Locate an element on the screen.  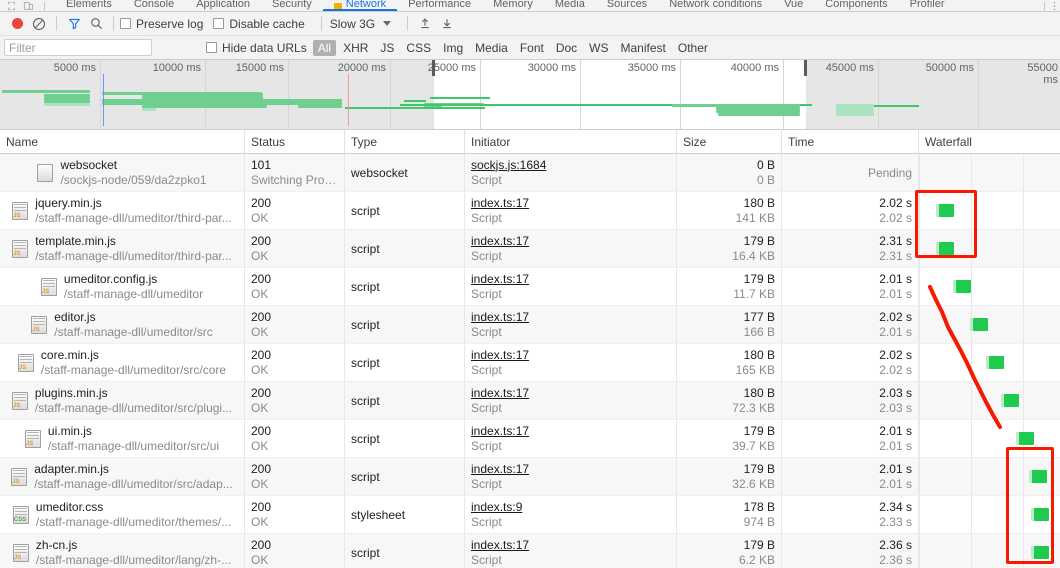
tab-profiler: Profiler is located at coordinates (927, 5).